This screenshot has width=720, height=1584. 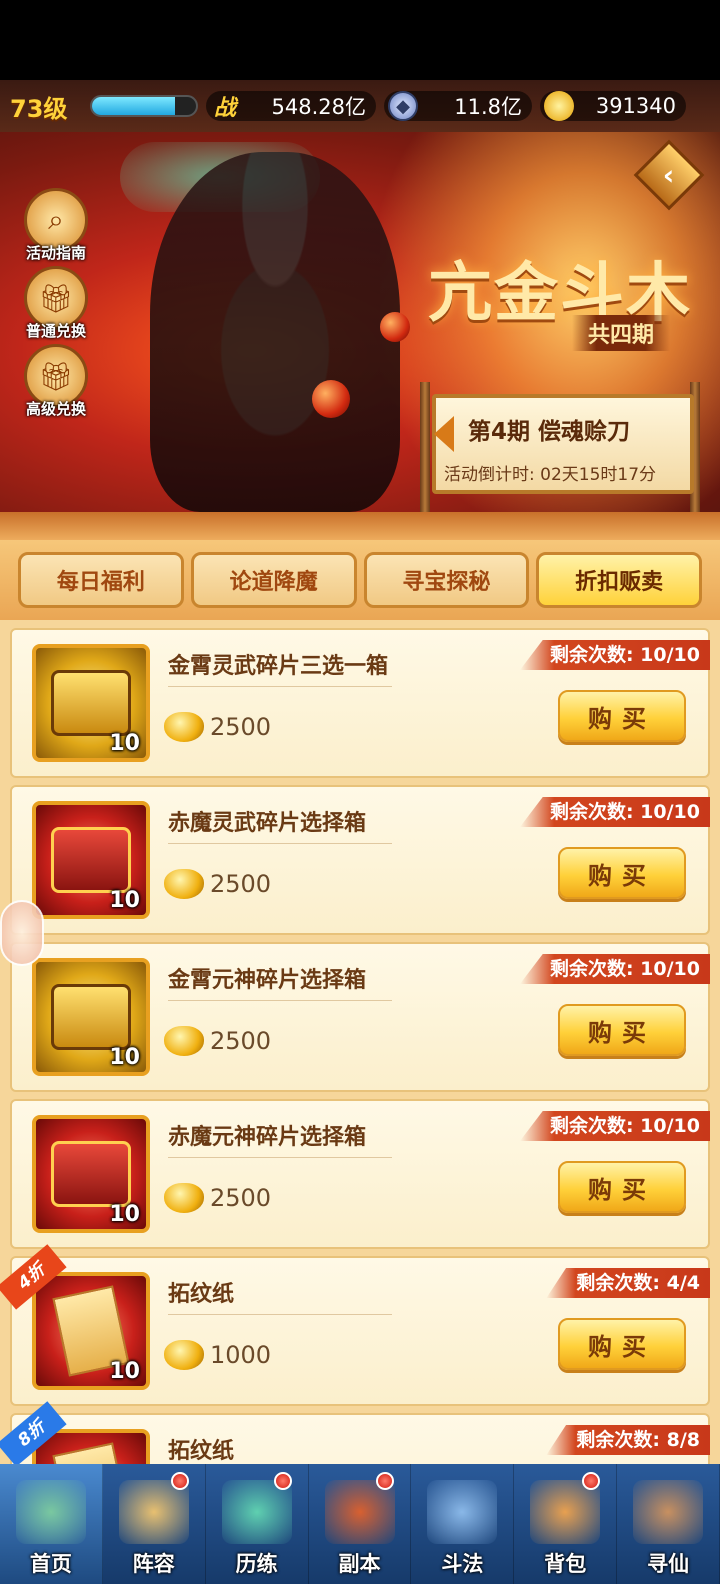 I want to click on tab-daily-welfare: 每日福利, so click(x=101, y=580).